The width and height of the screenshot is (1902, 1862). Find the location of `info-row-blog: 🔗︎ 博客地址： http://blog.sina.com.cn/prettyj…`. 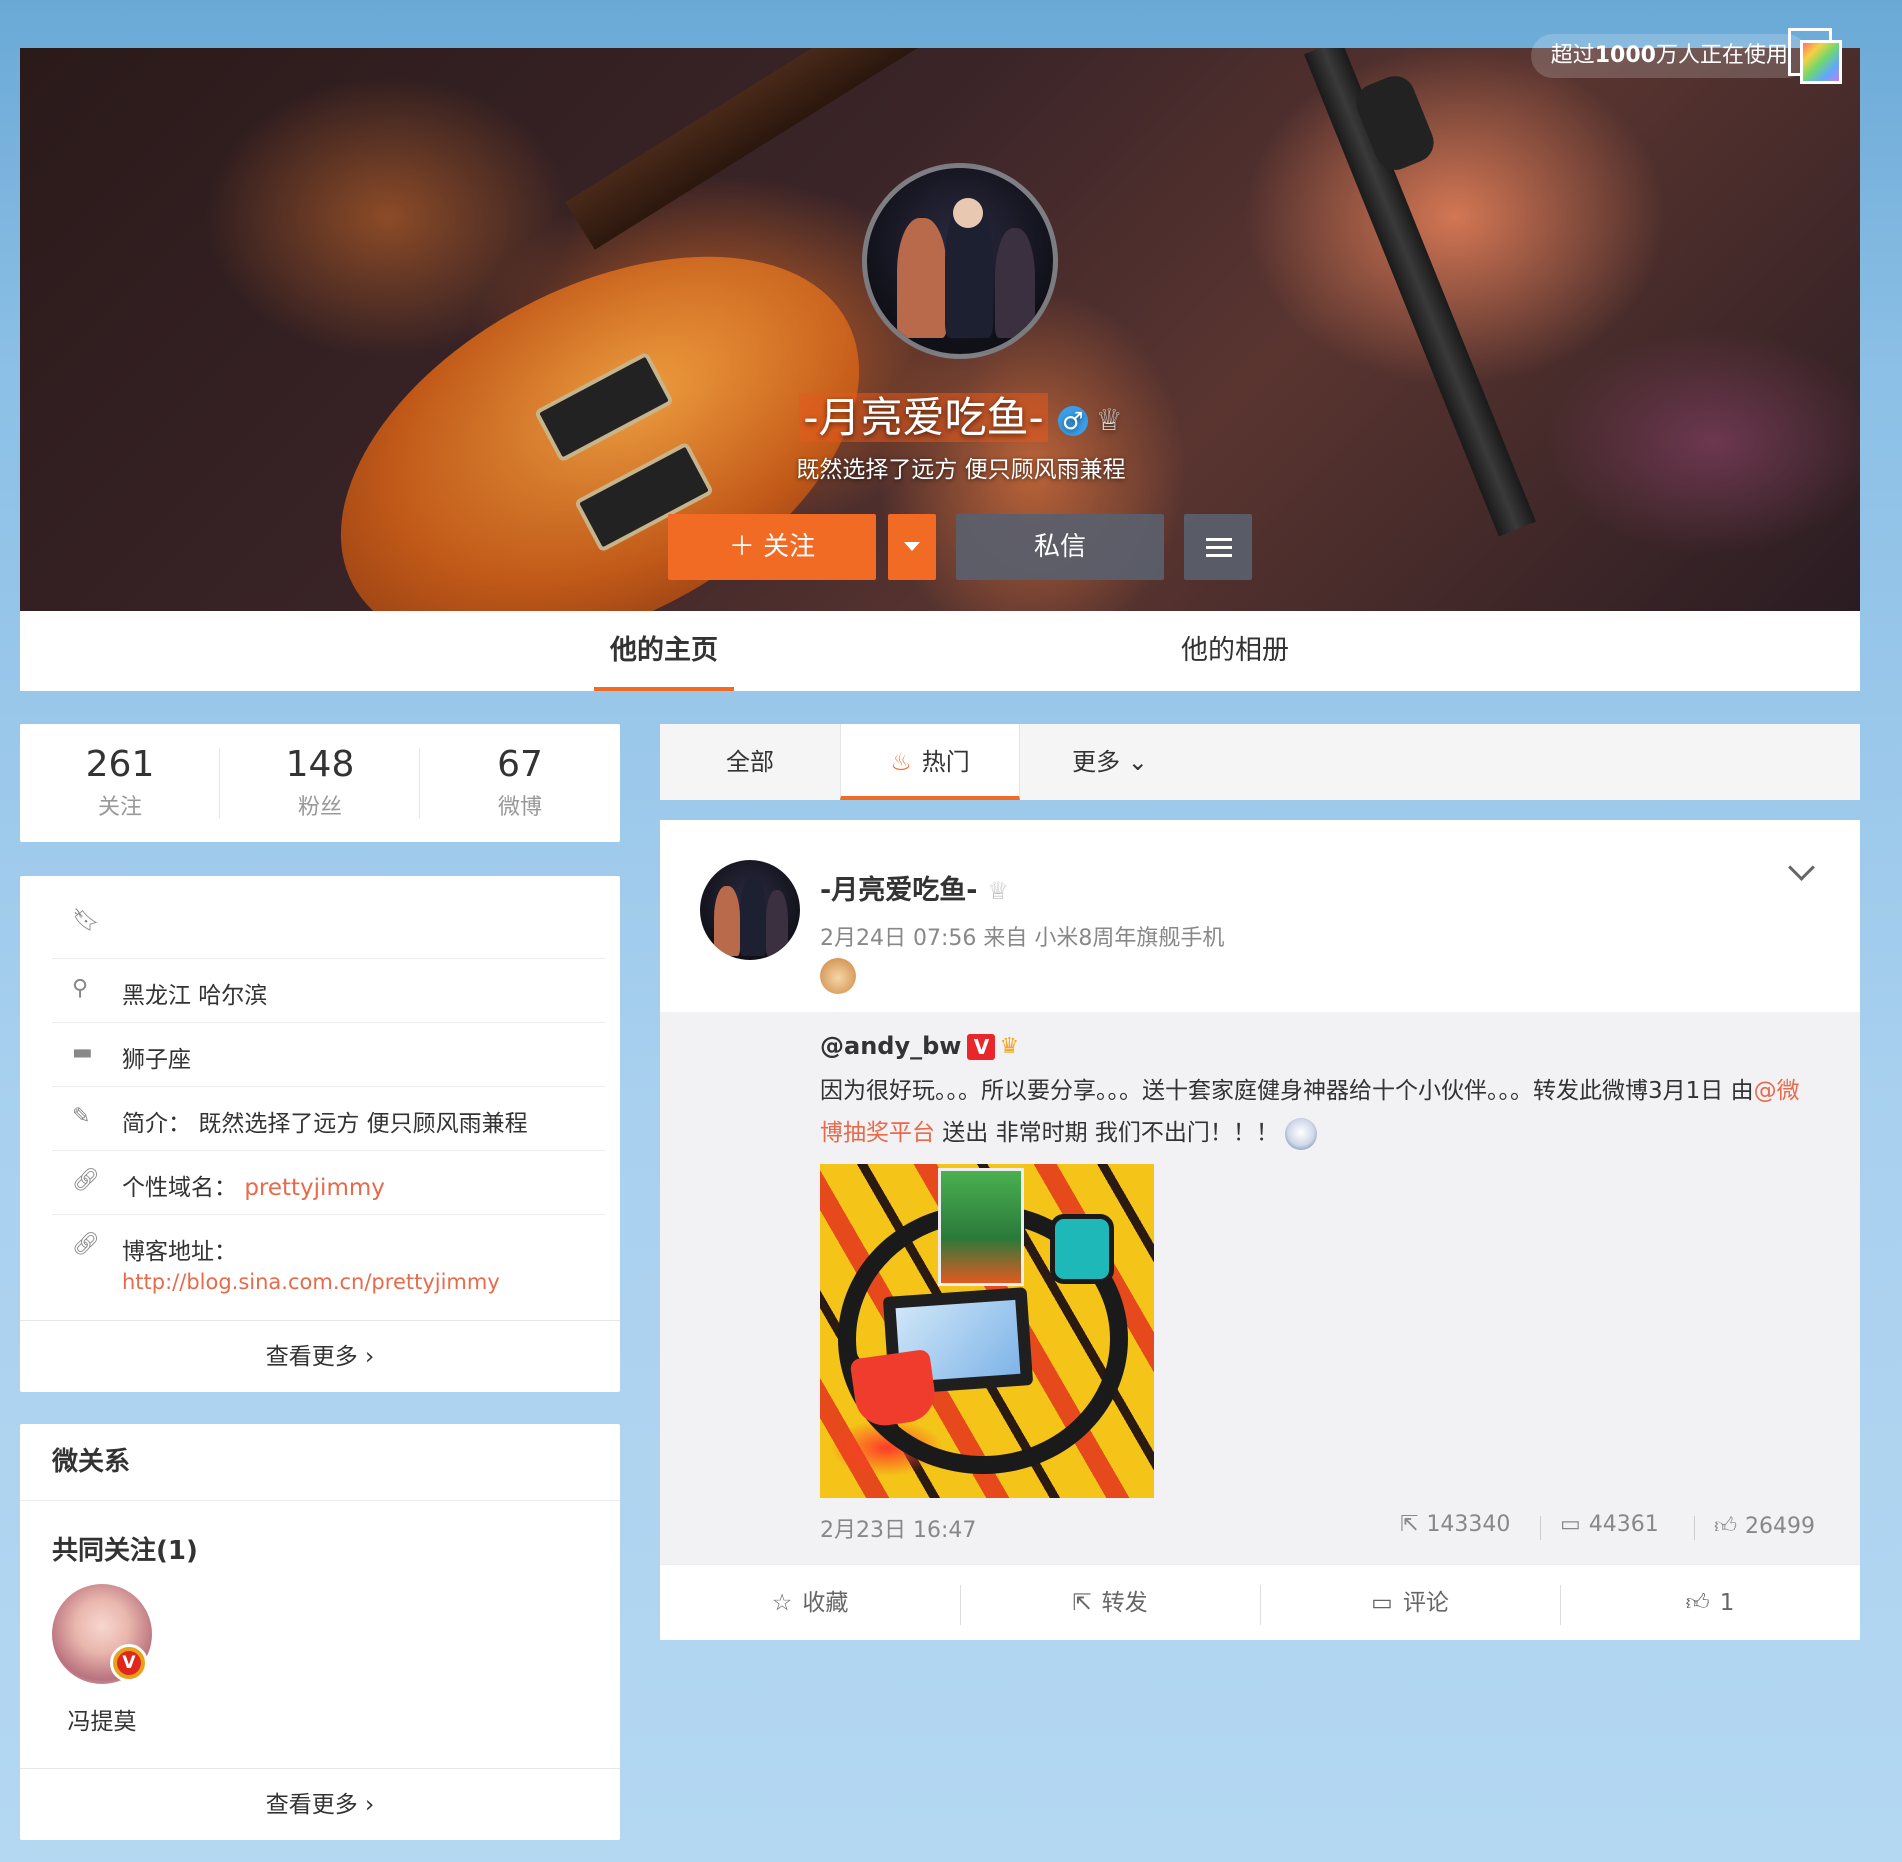

info-row-blog: 🔗︎ 博客地址： http://blog.sina.com.cn/prettyj… is located at coordinates (329, 1264).